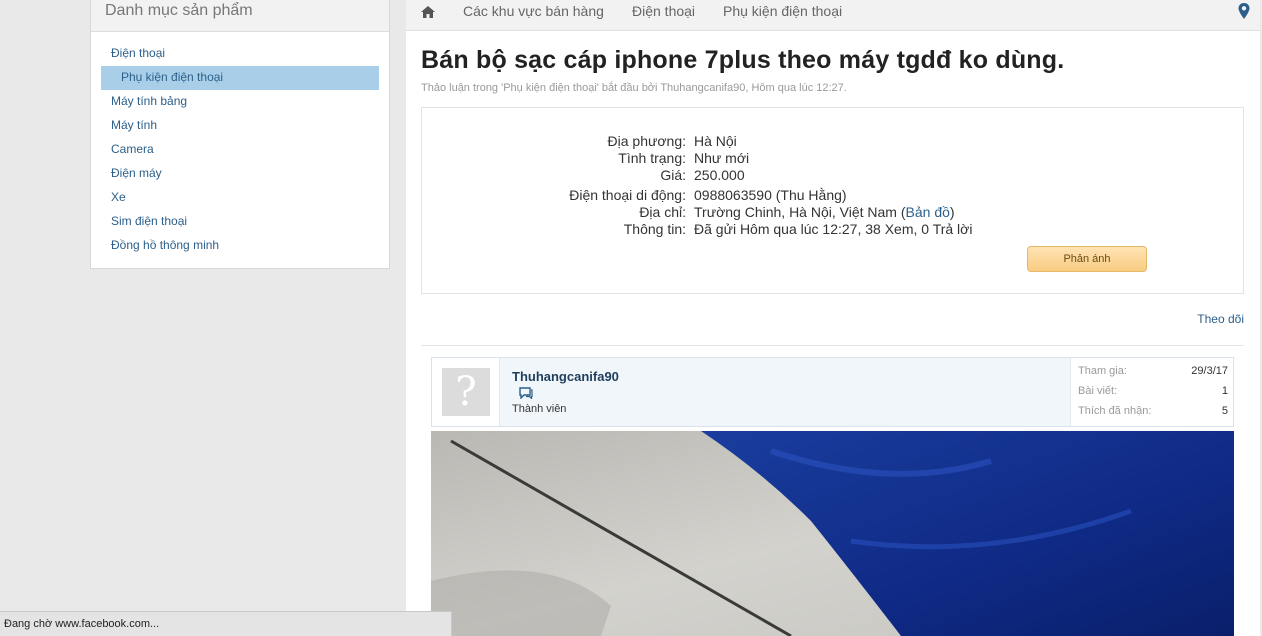  Describe the element at coordinates (627, 195) in the screenshot. I see `info-label: Điện thoại di động:` at that location.